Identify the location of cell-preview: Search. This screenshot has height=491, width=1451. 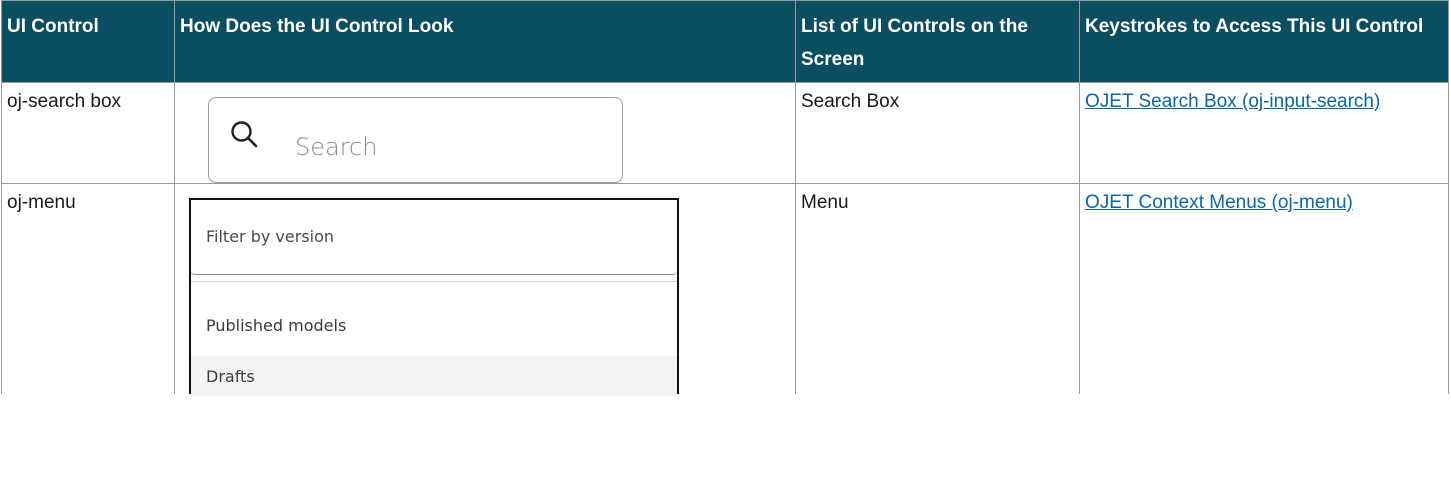
(485, 133).